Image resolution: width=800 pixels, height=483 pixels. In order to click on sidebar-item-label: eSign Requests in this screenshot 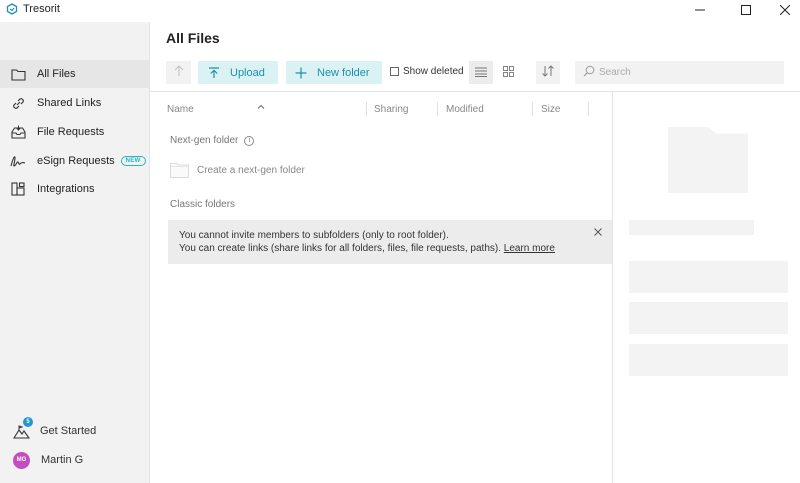, I will do `click(76, 161)`.